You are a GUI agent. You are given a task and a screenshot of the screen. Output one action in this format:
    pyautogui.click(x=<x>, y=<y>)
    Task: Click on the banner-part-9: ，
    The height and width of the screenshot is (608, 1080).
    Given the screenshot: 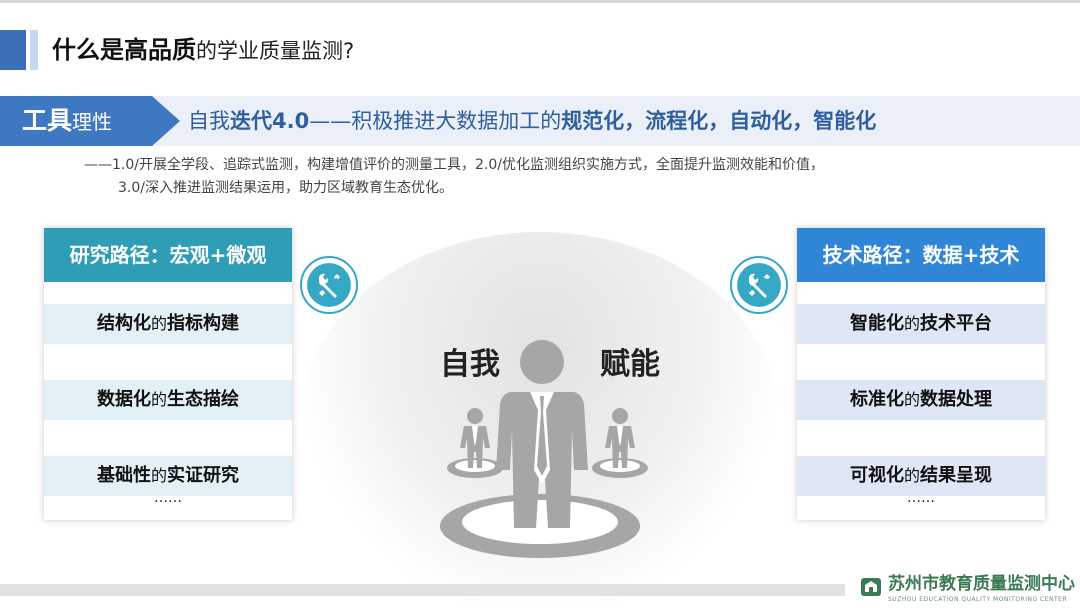 What is the action you would take?
    pyautogui.click(x=803, y=121)
    